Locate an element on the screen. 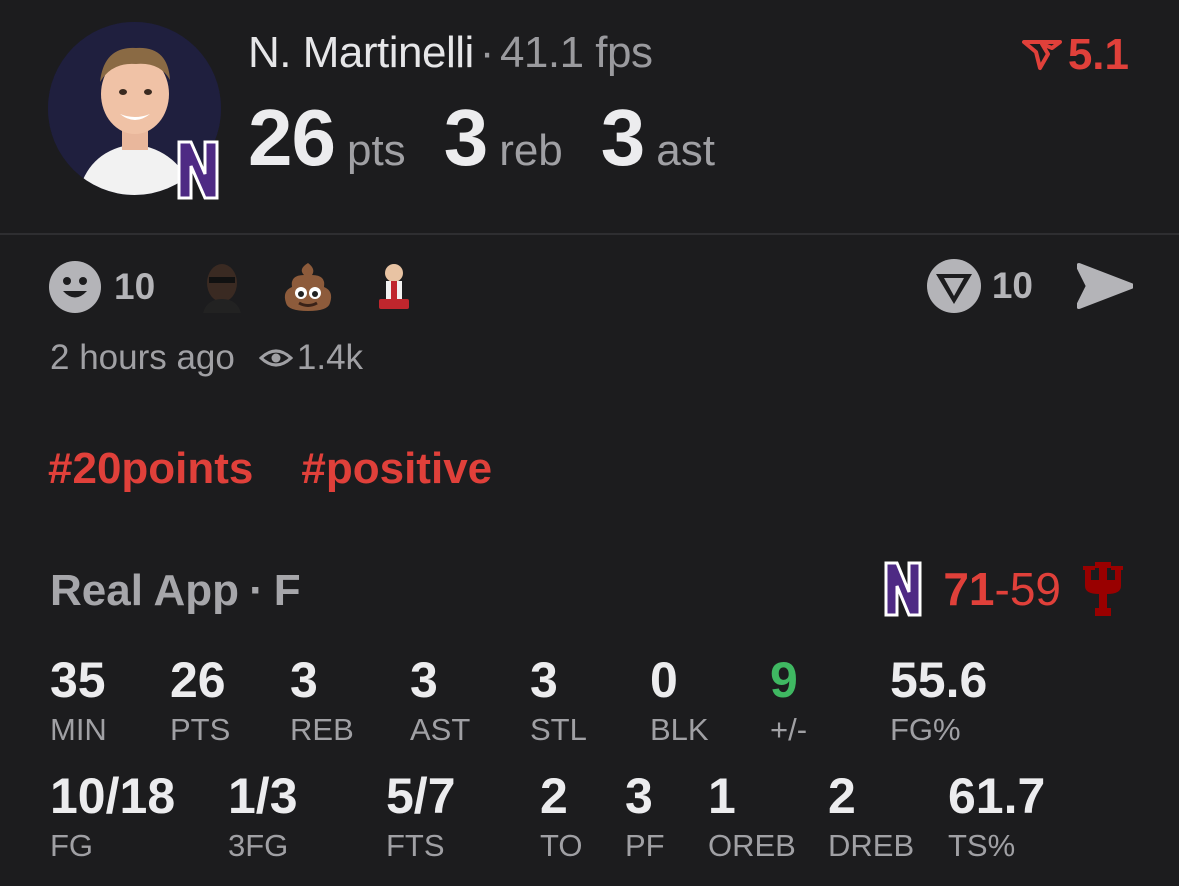 Image resolution: width=1179 pixels, height=886 pixels. eye-icon is located at coordinates (275, 358).